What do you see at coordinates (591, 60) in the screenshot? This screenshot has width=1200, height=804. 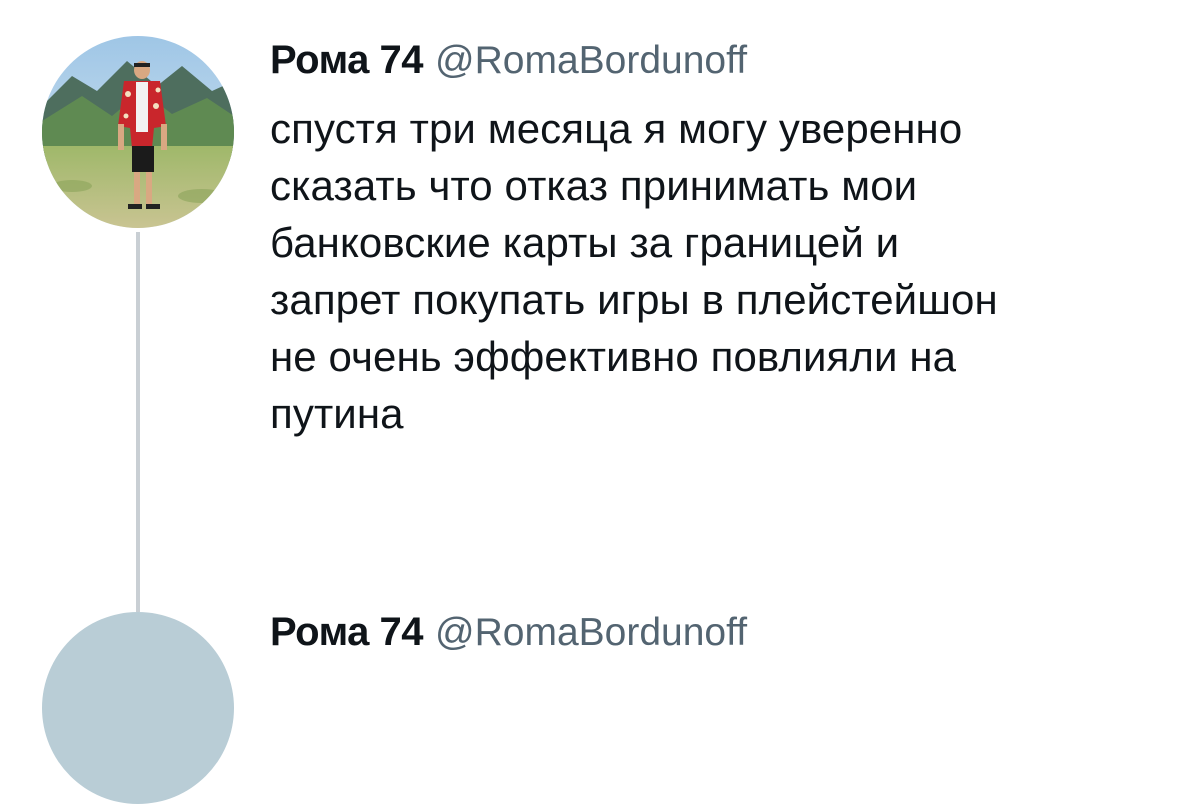 I see `user-handle: @RomaBordunoff` at bounding box center [591, 60].